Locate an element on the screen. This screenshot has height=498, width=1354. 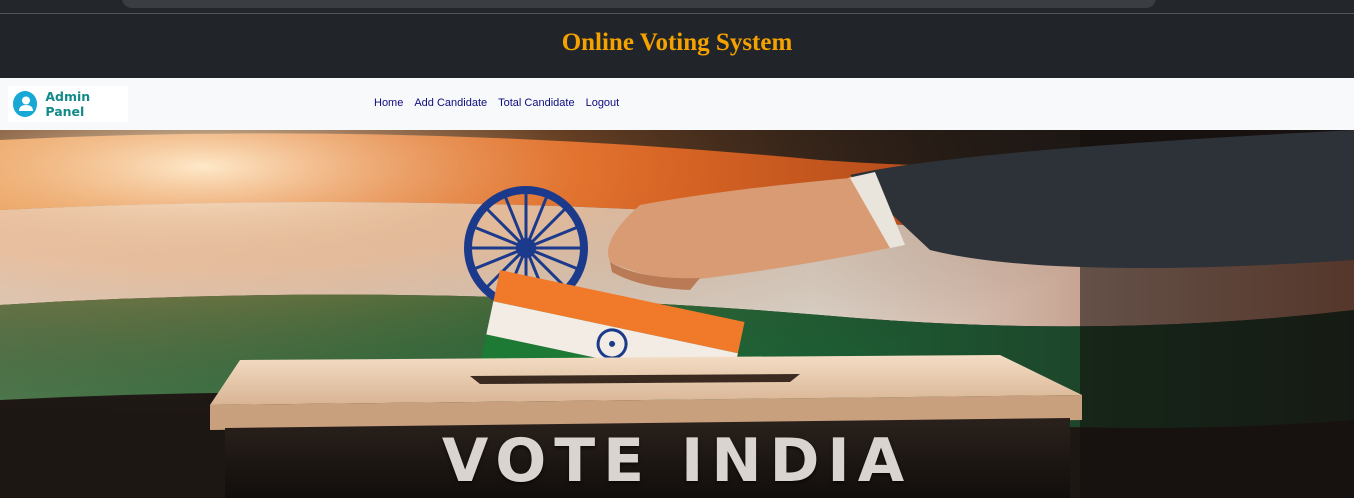
brand-label: Admin Panel is located at coordinates (68, 104).